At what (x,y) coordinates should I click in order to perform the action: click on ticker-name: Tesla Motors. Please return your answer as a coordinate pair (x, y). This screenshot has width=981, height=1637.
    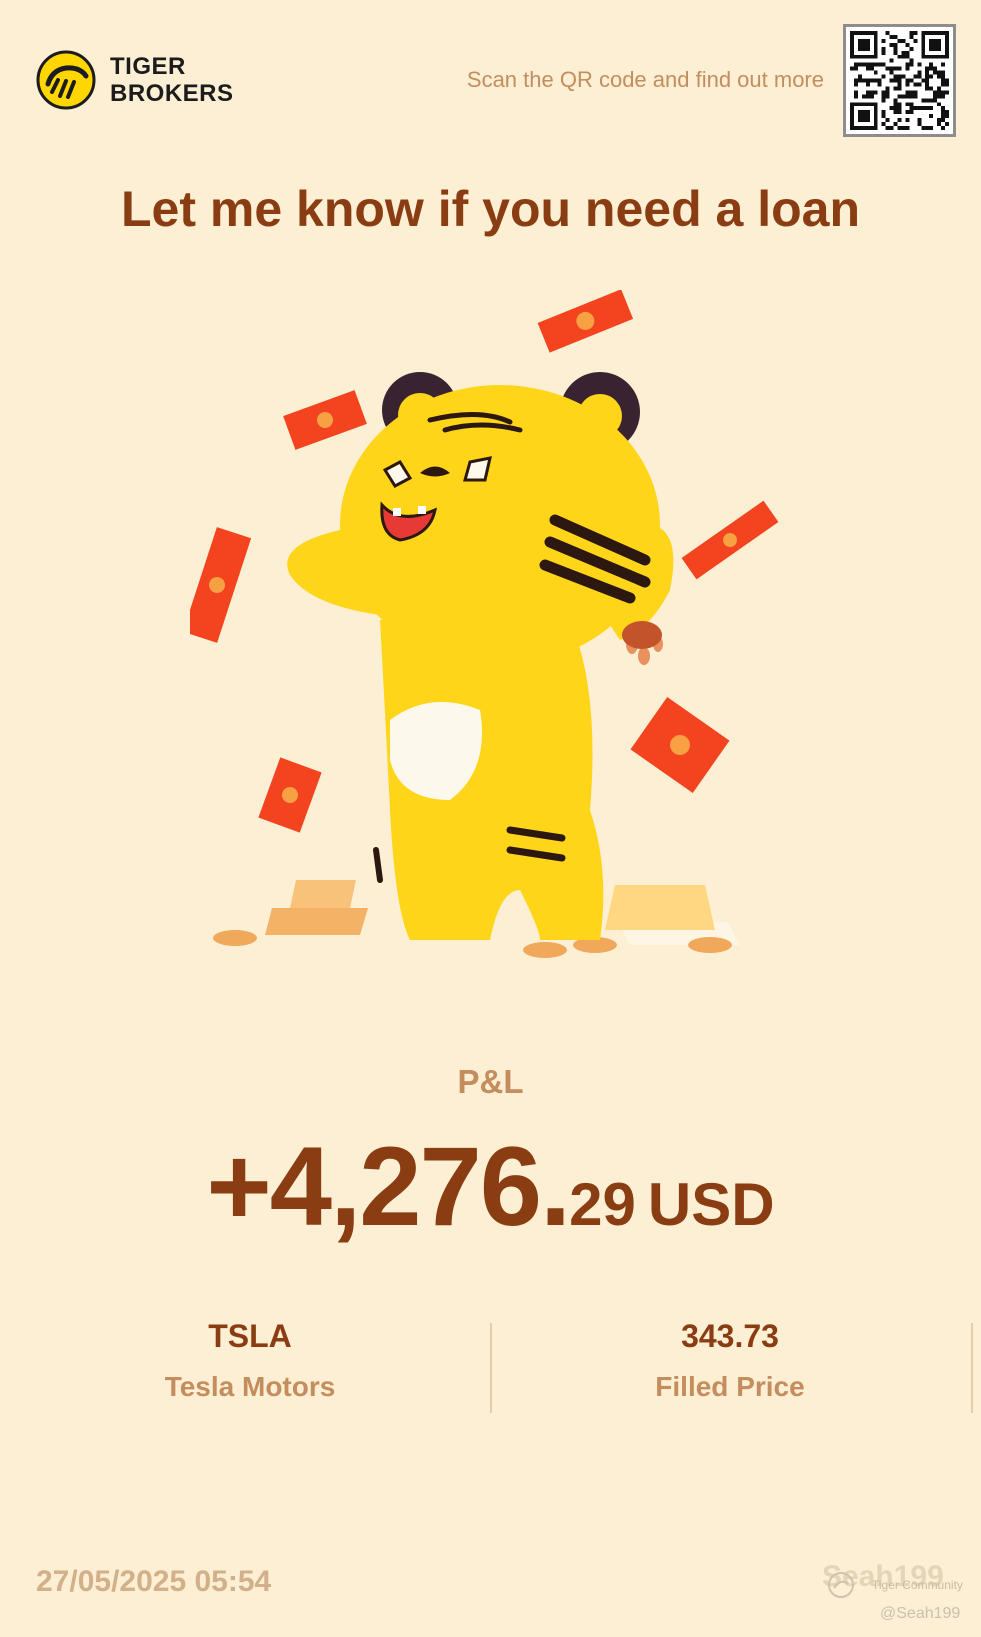
    Looking at the image, I should click on (250, 1386).